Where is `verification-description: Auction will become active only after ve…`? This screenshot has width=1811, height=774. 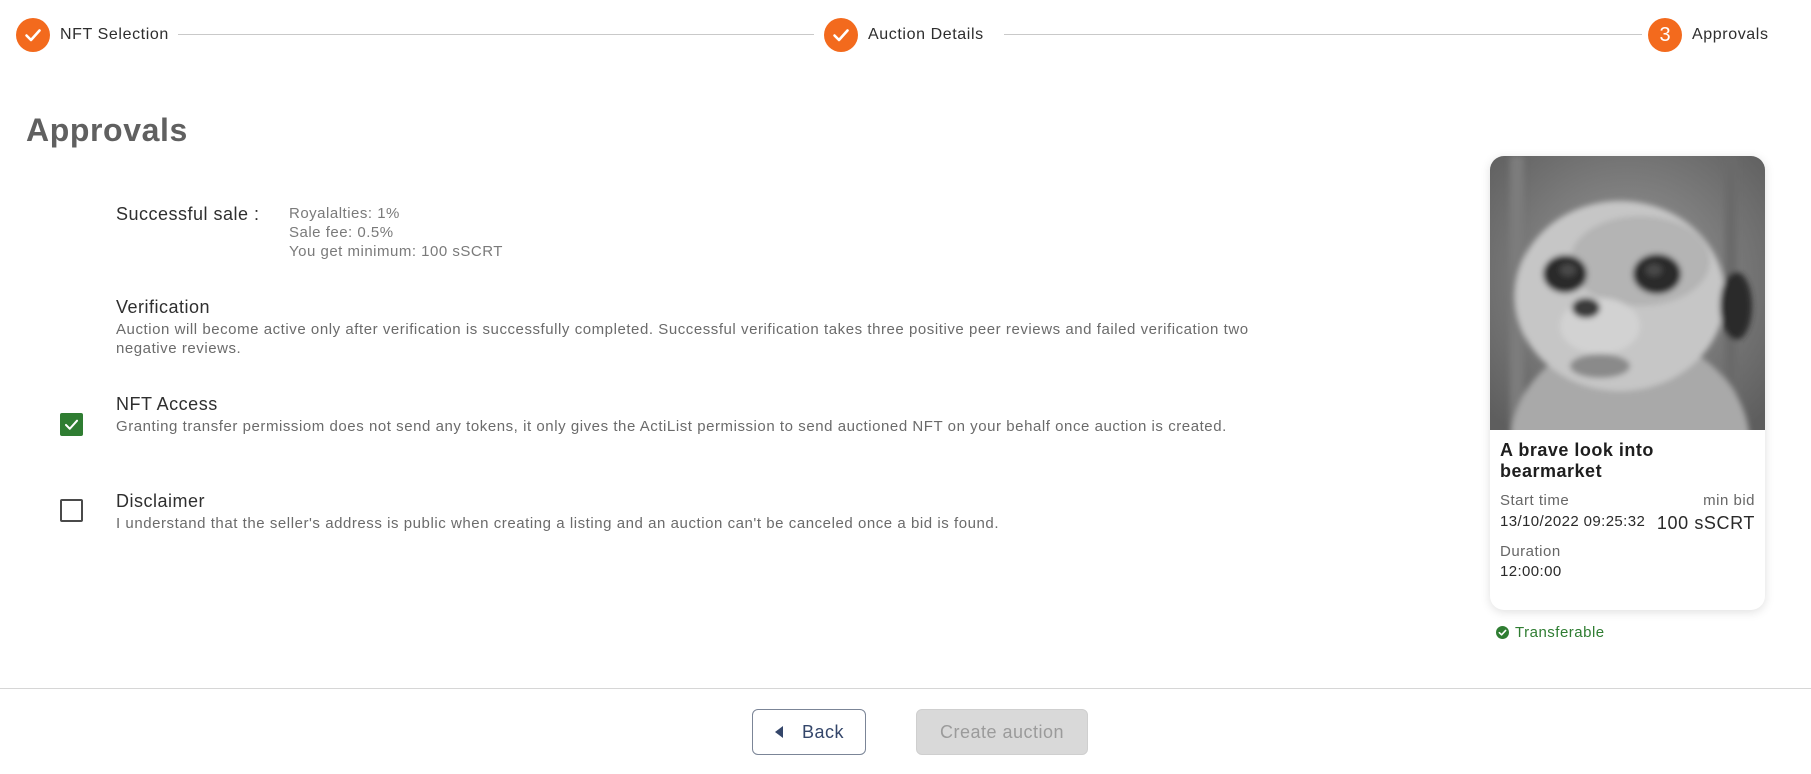 verification-description: Auction will become active only after ve… is located at coordinates (682, 339).